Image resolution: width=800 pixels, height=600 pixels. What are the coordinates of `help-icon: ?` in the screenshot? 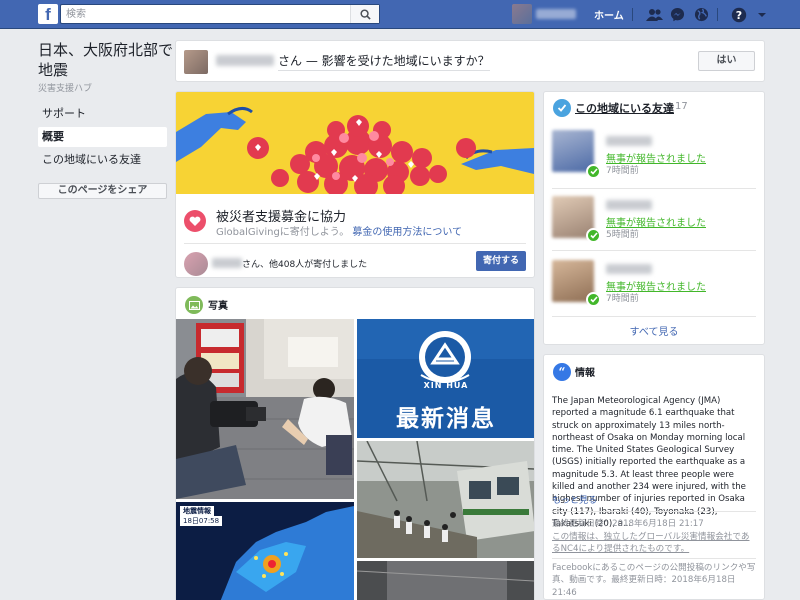 It's located at (738, 14).